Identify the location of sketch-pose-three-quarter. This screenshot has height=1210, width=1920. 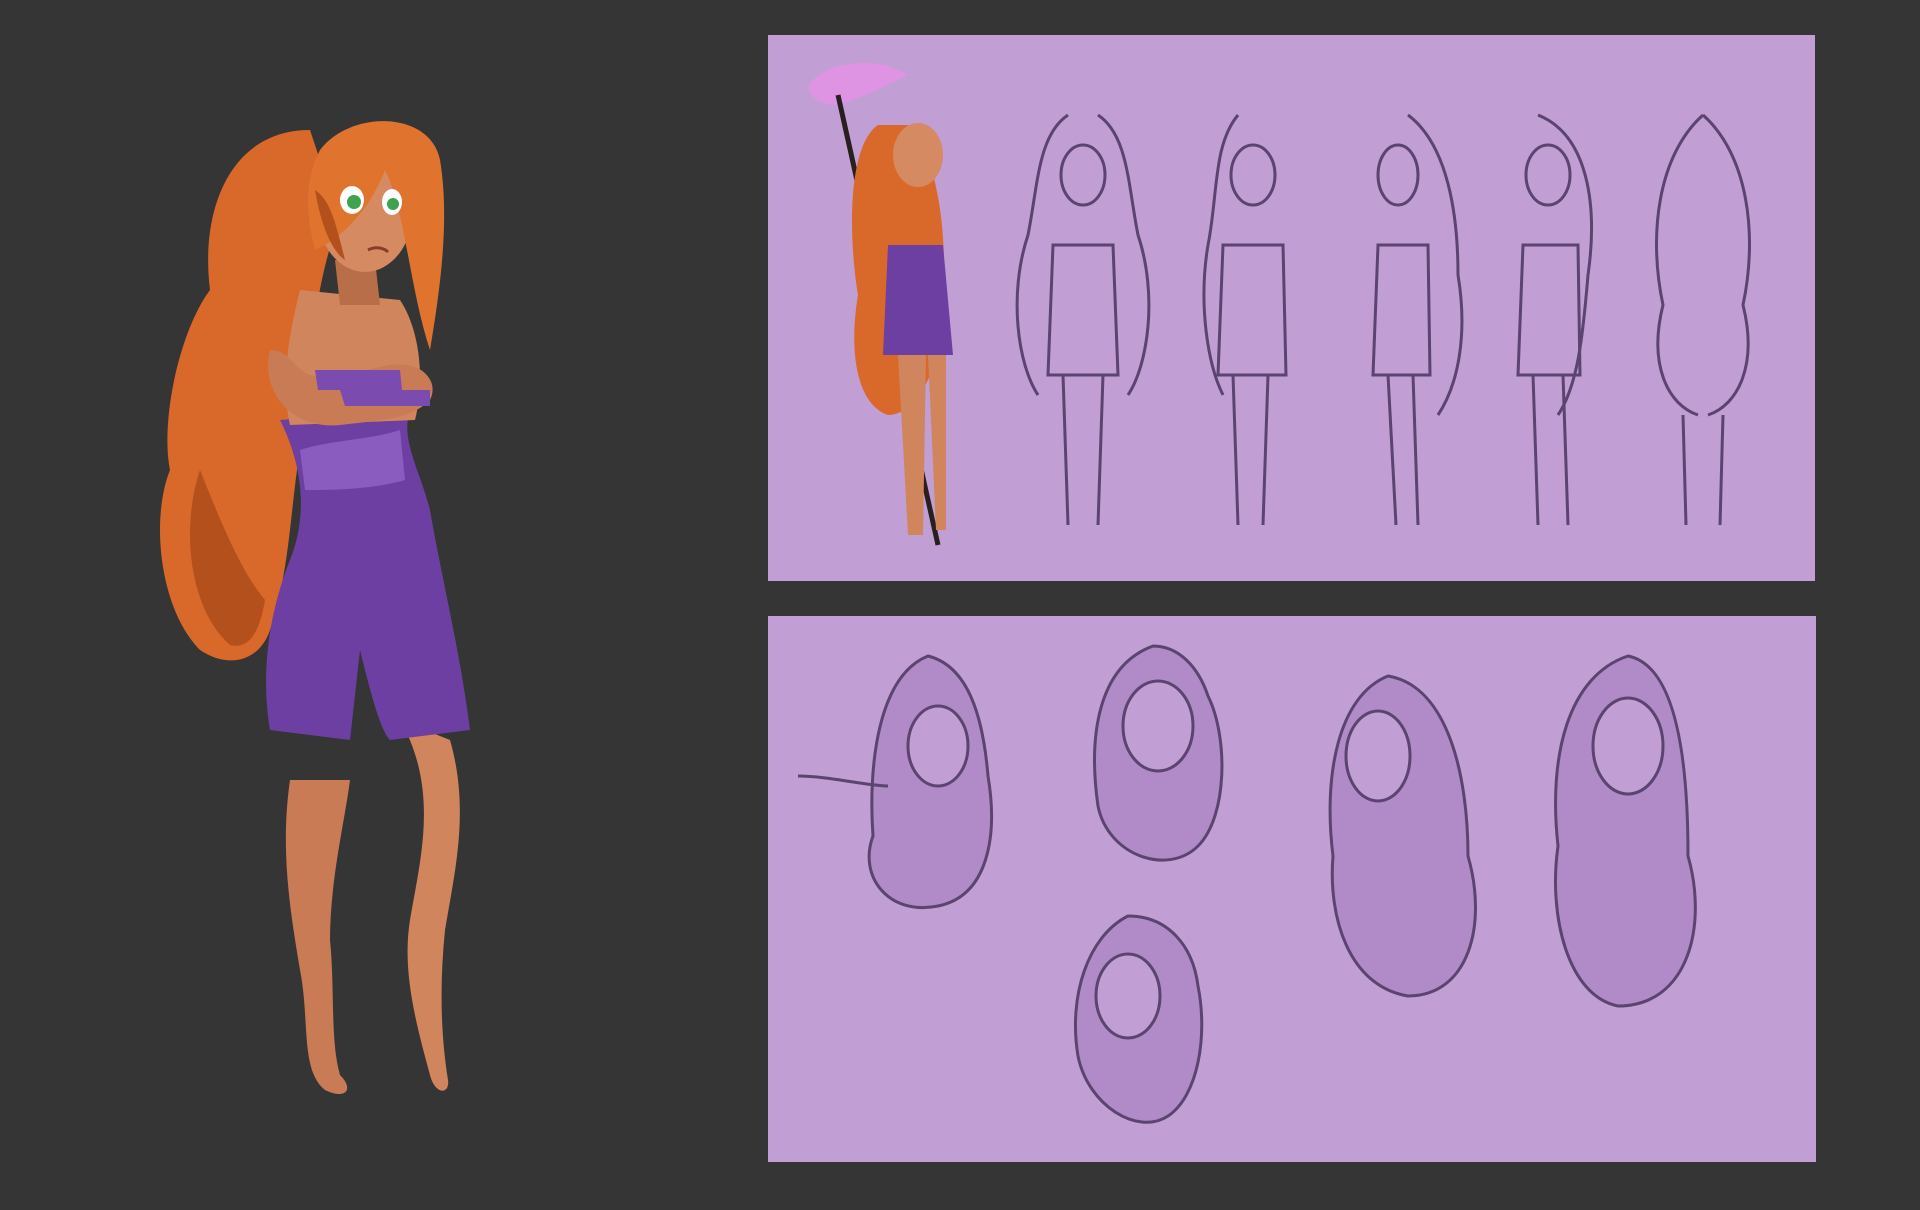
(1245, 320).